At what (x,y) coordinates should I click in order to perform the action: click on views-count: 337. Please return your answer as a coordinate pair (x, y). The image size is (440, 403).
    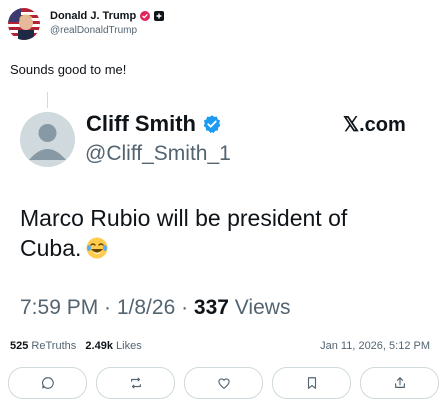
    Looking at the image, I should click on (211, 307).